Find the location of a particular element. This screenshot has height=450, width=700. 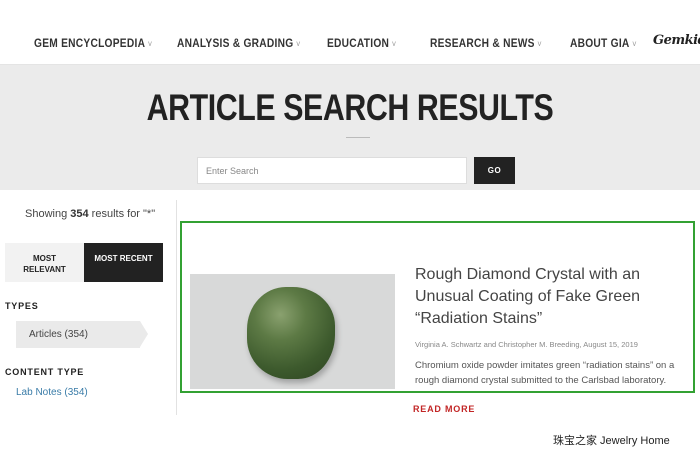

nav-gem-encyclopedia: GEM ENCYCLOPEDIA ˅ is located at coordinates (93, 43).